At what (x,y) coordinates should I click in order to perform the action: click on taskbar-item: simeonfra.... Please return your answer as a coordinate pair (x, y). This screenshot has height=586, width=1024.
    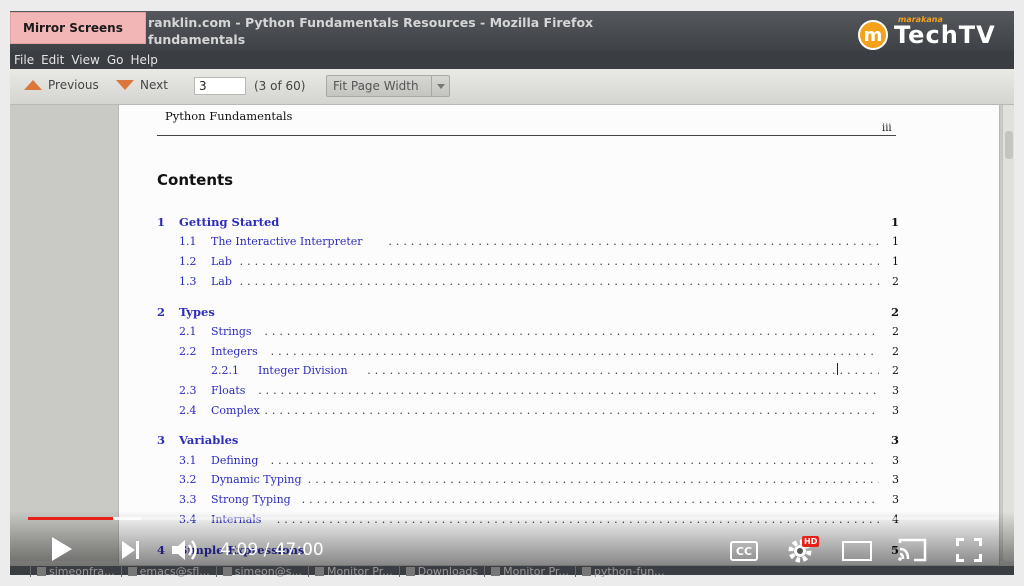
    Looking at the image, I should click on (75, 571).